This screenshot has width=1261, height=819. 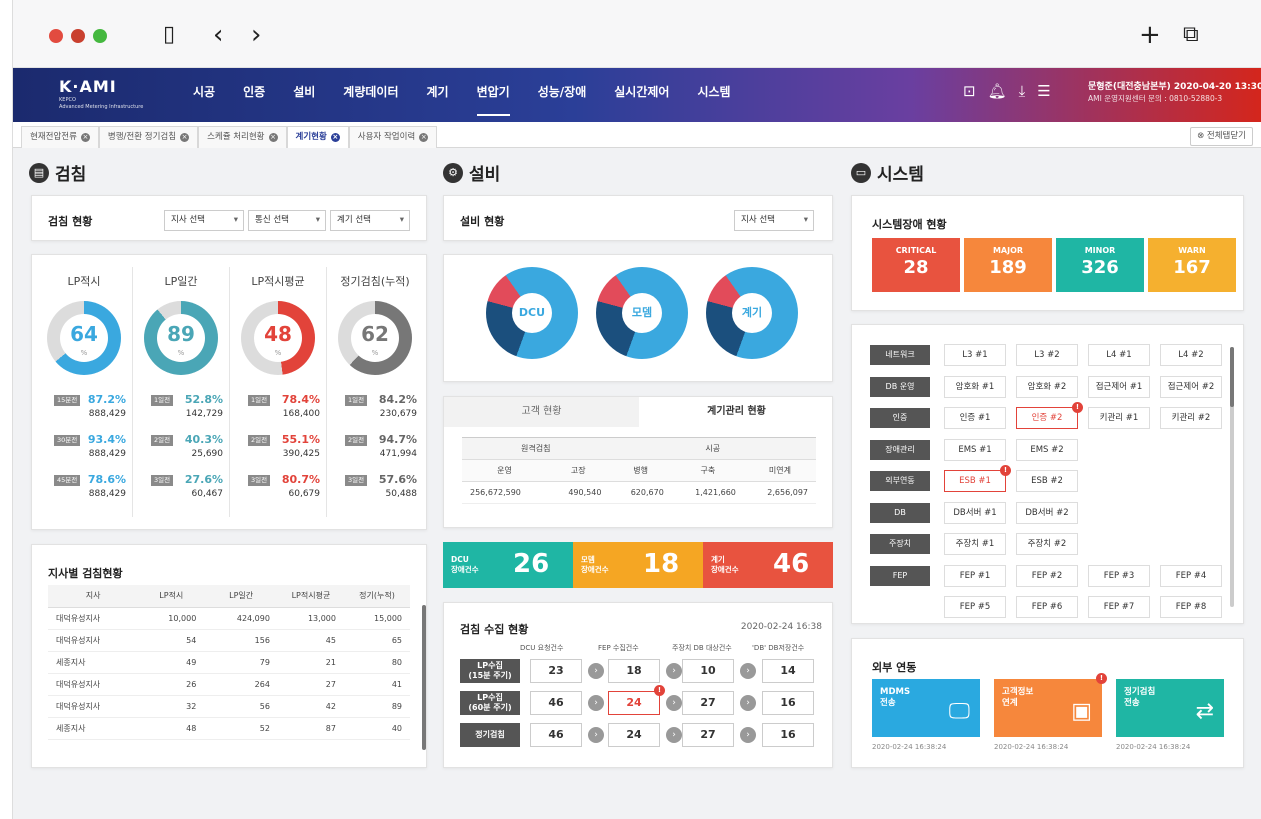 I want to click on menu-item-8: 시스템, so click(x=713, y=95).